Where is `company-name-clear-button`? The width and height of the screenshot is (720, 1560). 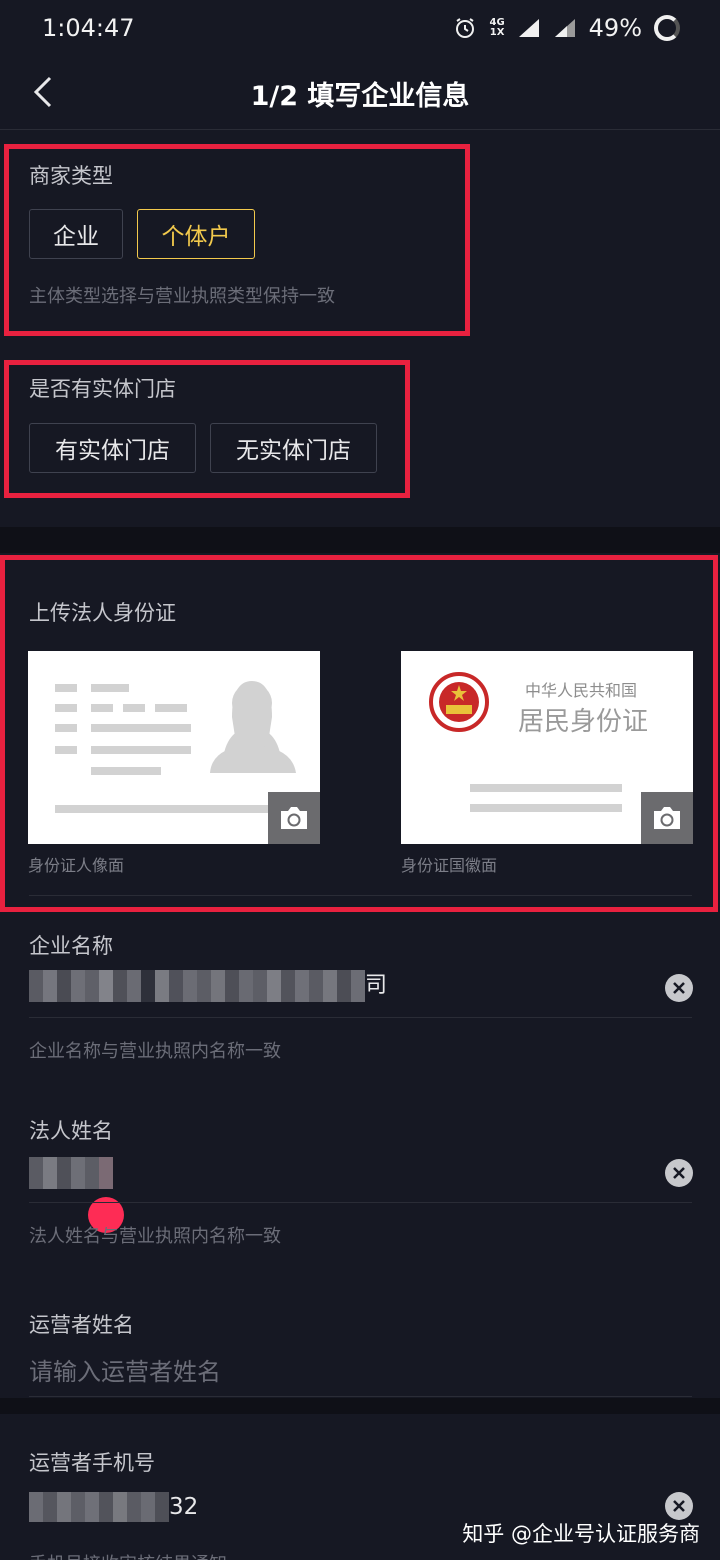 company-name-clear-button is located at coordinates (679, 988).